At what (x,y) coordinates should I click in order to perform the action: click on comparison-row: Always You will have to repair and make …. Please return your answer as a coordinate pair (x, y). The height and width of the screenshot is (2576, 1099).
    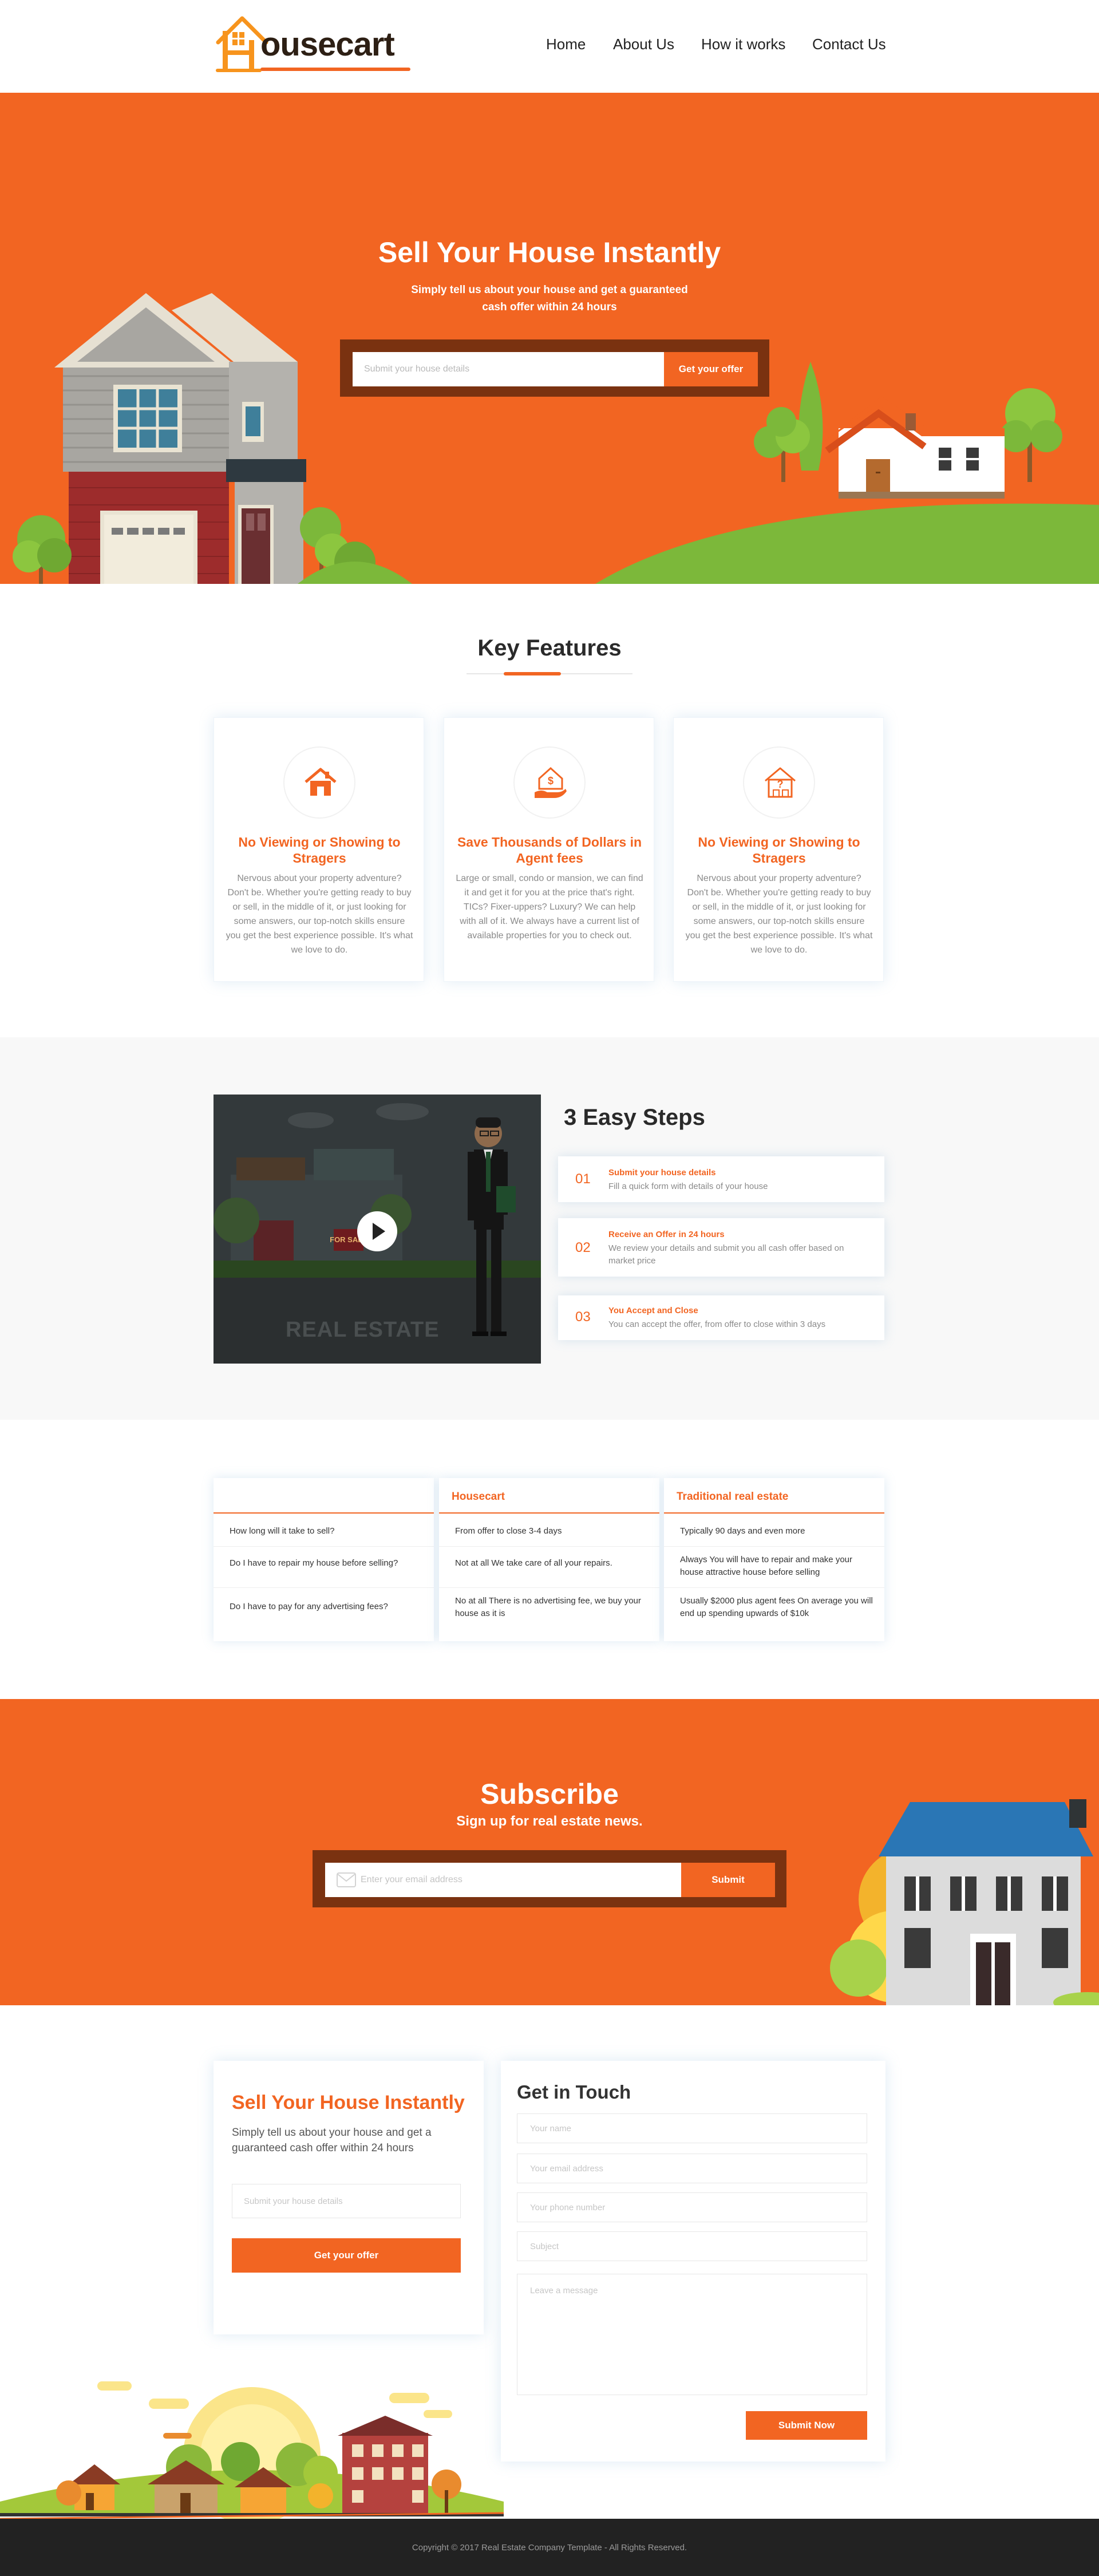
    Looking at the image, I should click on (774, 1567).